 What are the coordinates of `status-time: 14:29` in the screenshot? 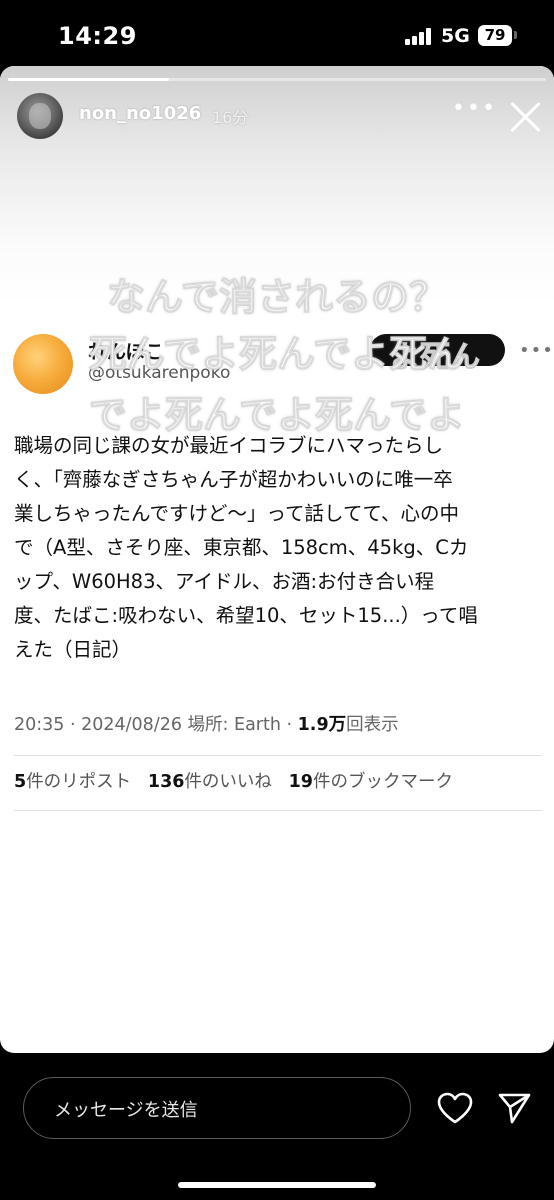 It's located at (97, 36).